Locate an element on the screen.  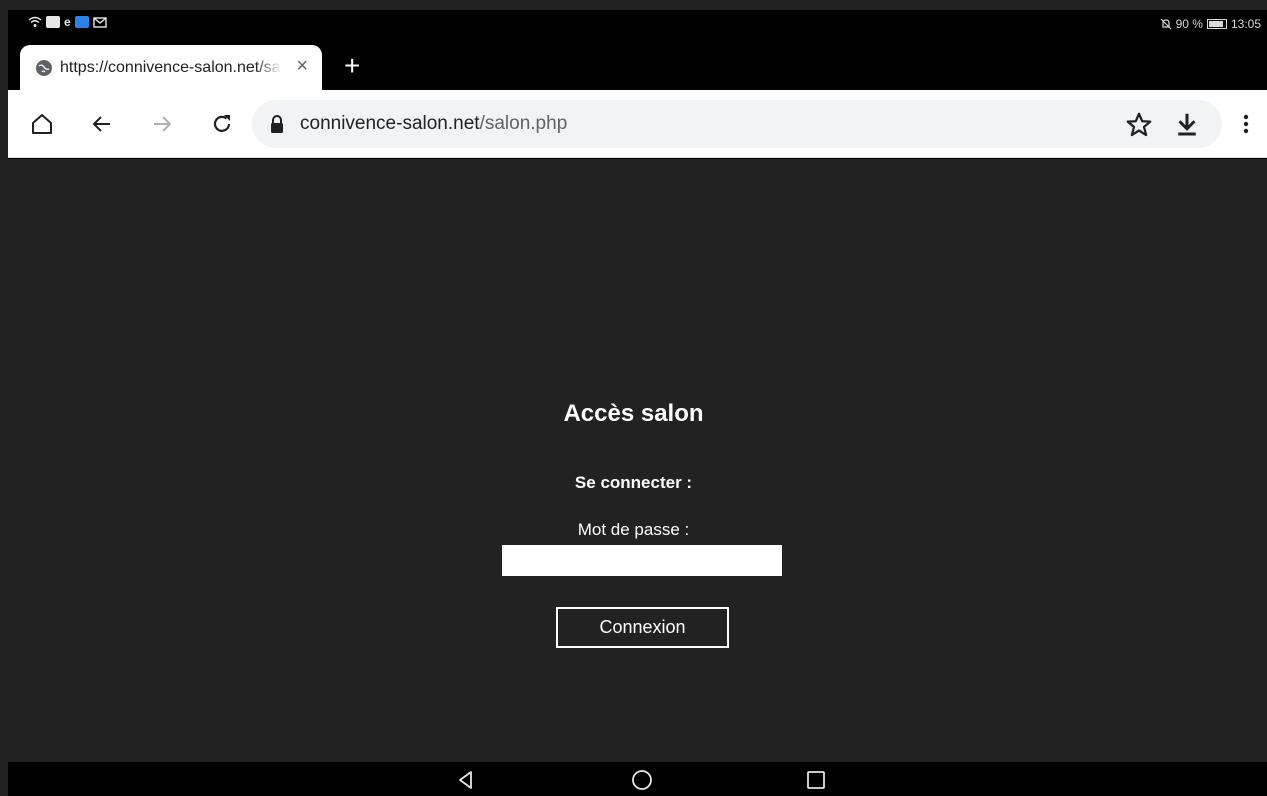
clock: 13:05 is located at coordinates (1245, 24).